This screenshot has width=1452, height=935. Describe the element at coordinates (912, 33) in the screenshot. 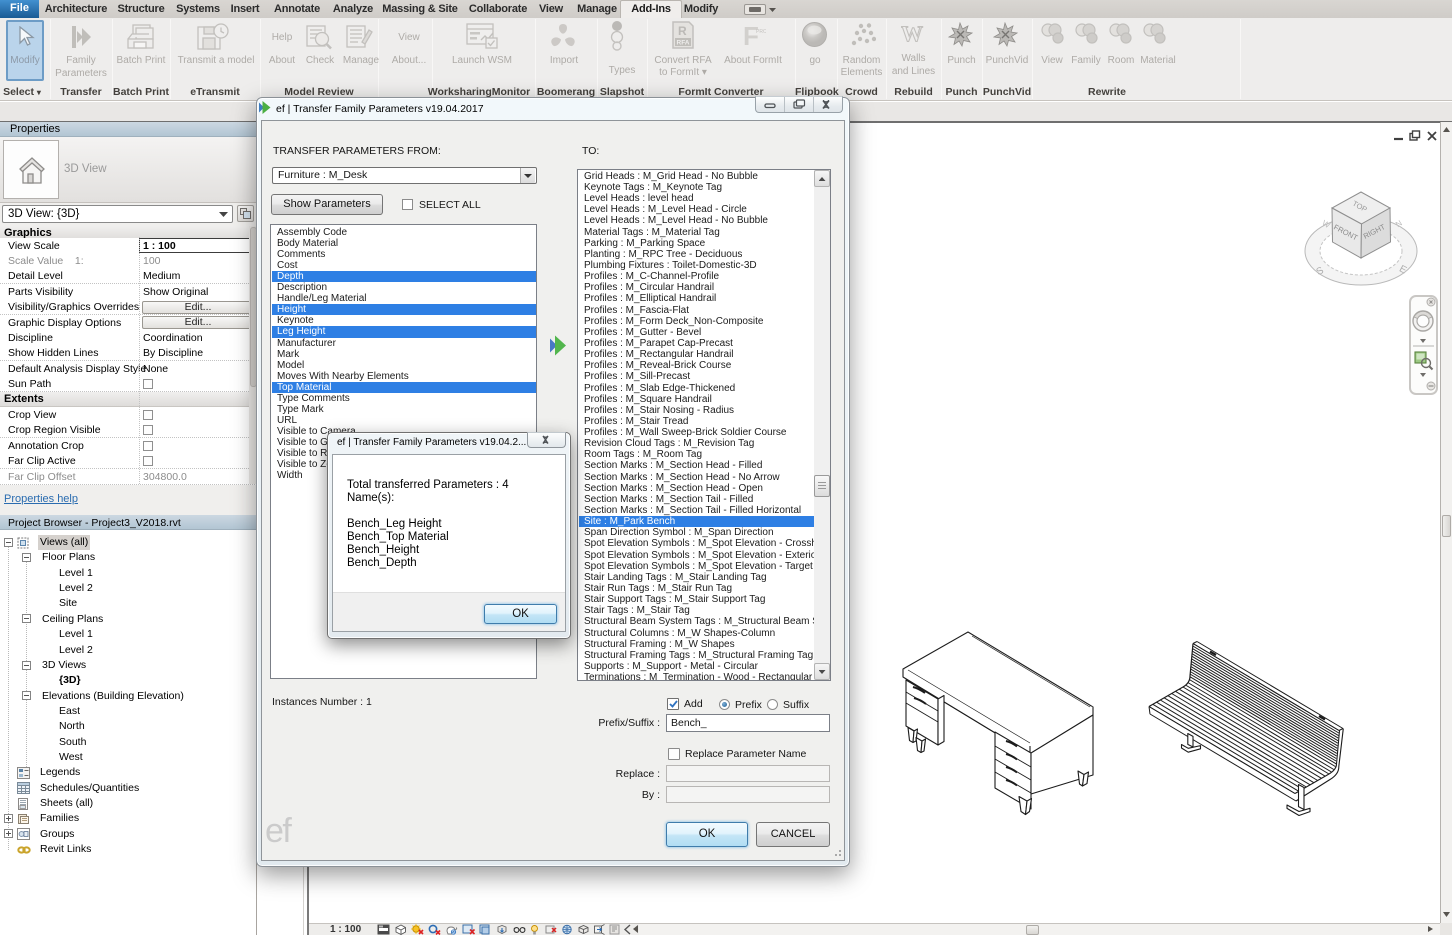

I see `svg-text: W` at that location.